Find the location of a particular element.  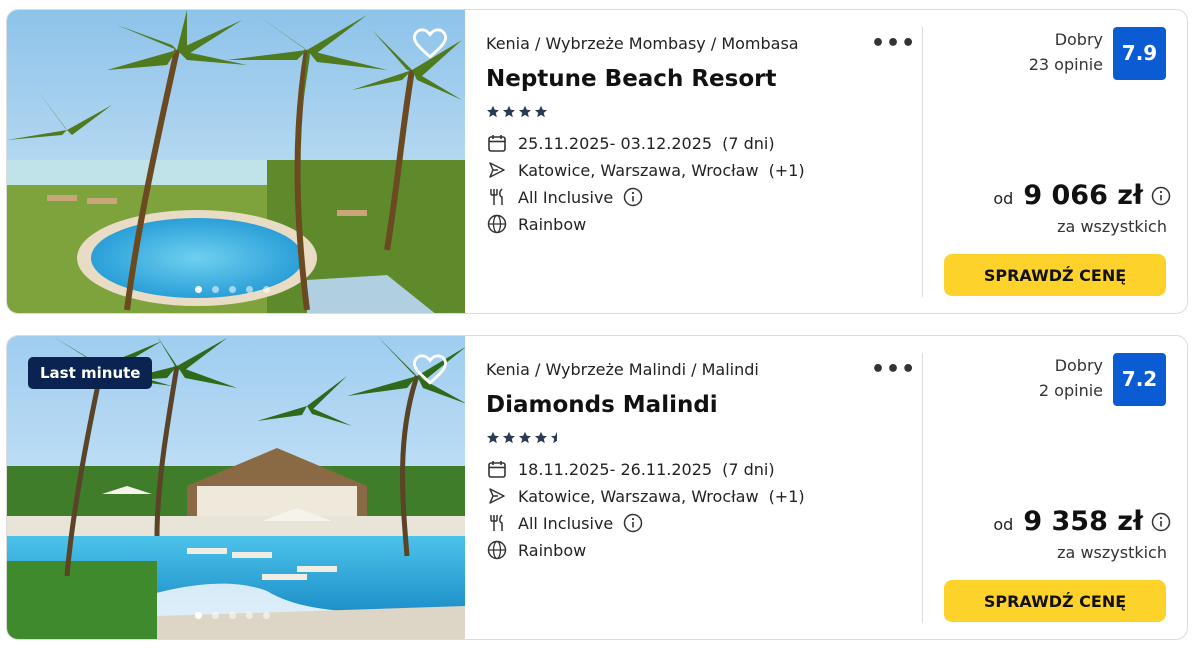

last-minute-badge: Last minute is located at coordinates (90, 373).